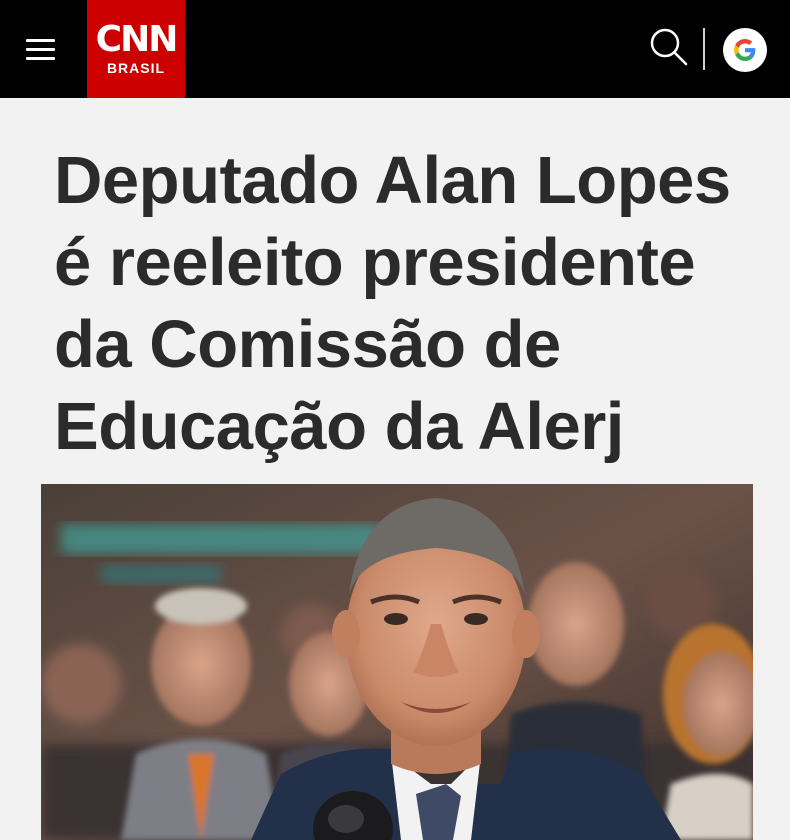 The width and height of the screenshot is (790, 840). I want to click on top-navbar: CNN BRASIL, so click(395, 49).